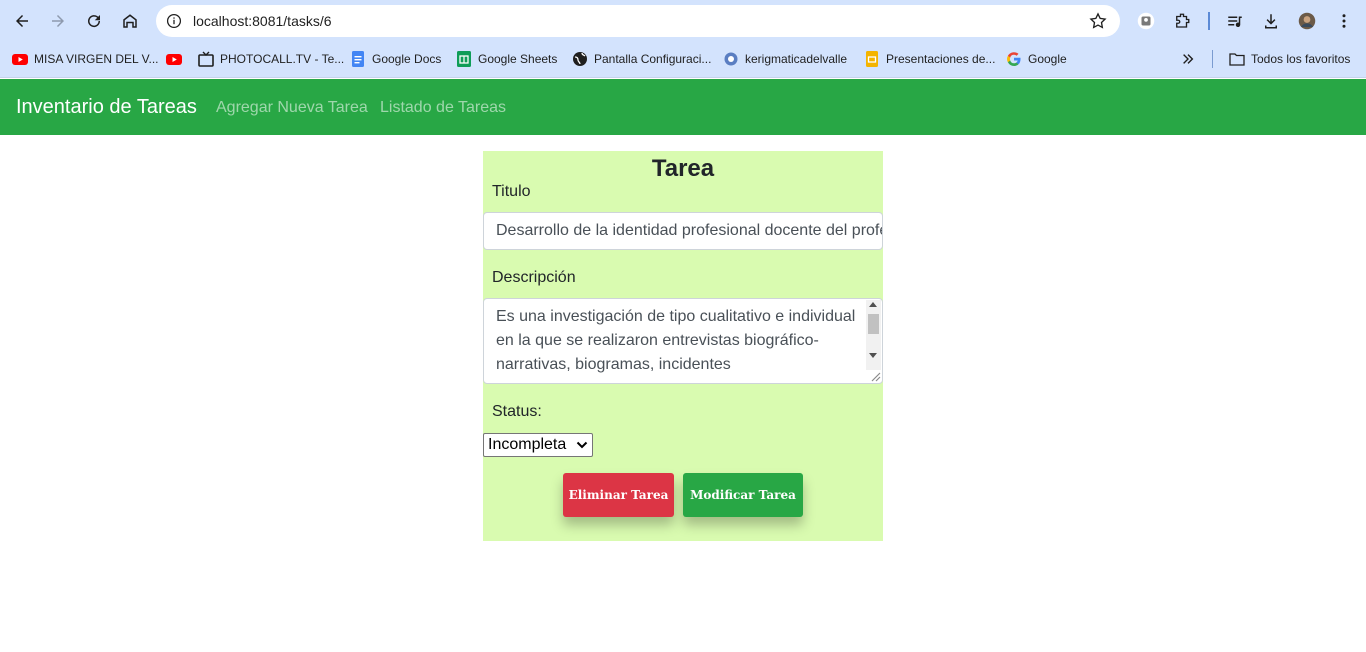 Image resolution: width=1366 pixels, height=652 pixels. Describe the element at coordinates (517, 411) in the screenshot. I see `status-label: Status:` at that location.